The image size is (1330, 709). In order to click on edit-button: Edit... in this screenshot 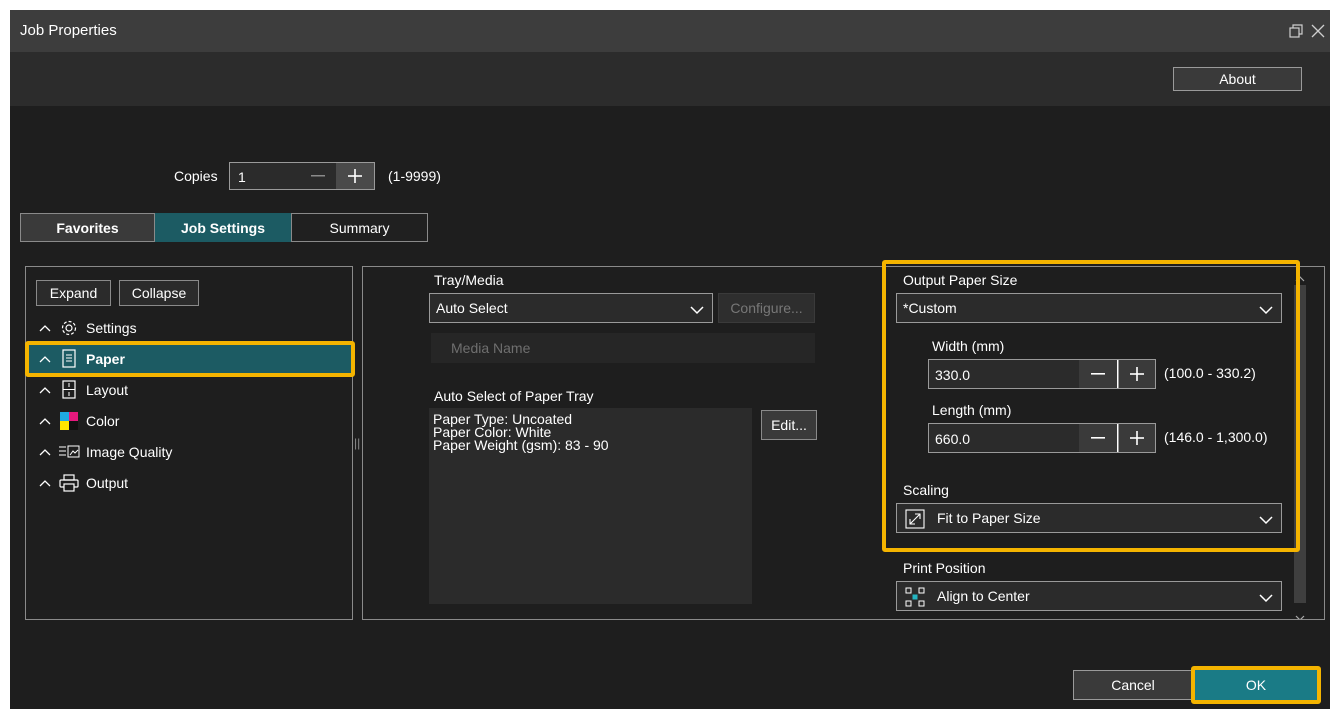, I will do `click(789, 425)`.